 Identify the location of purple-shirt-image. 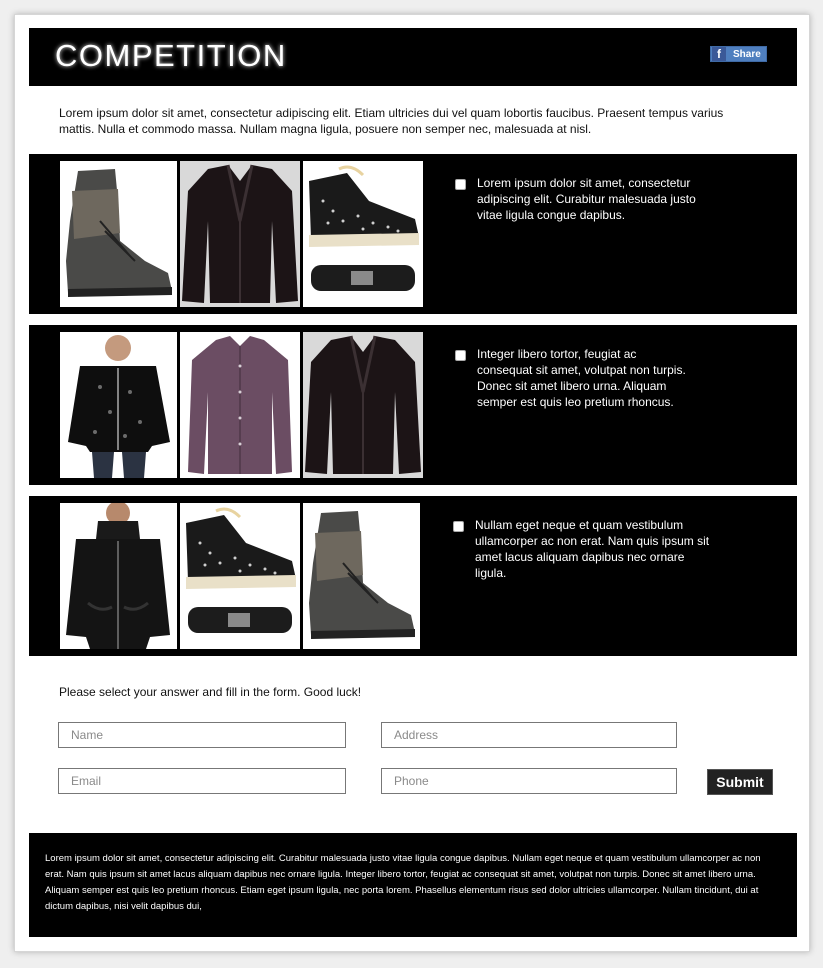
(240, 405).